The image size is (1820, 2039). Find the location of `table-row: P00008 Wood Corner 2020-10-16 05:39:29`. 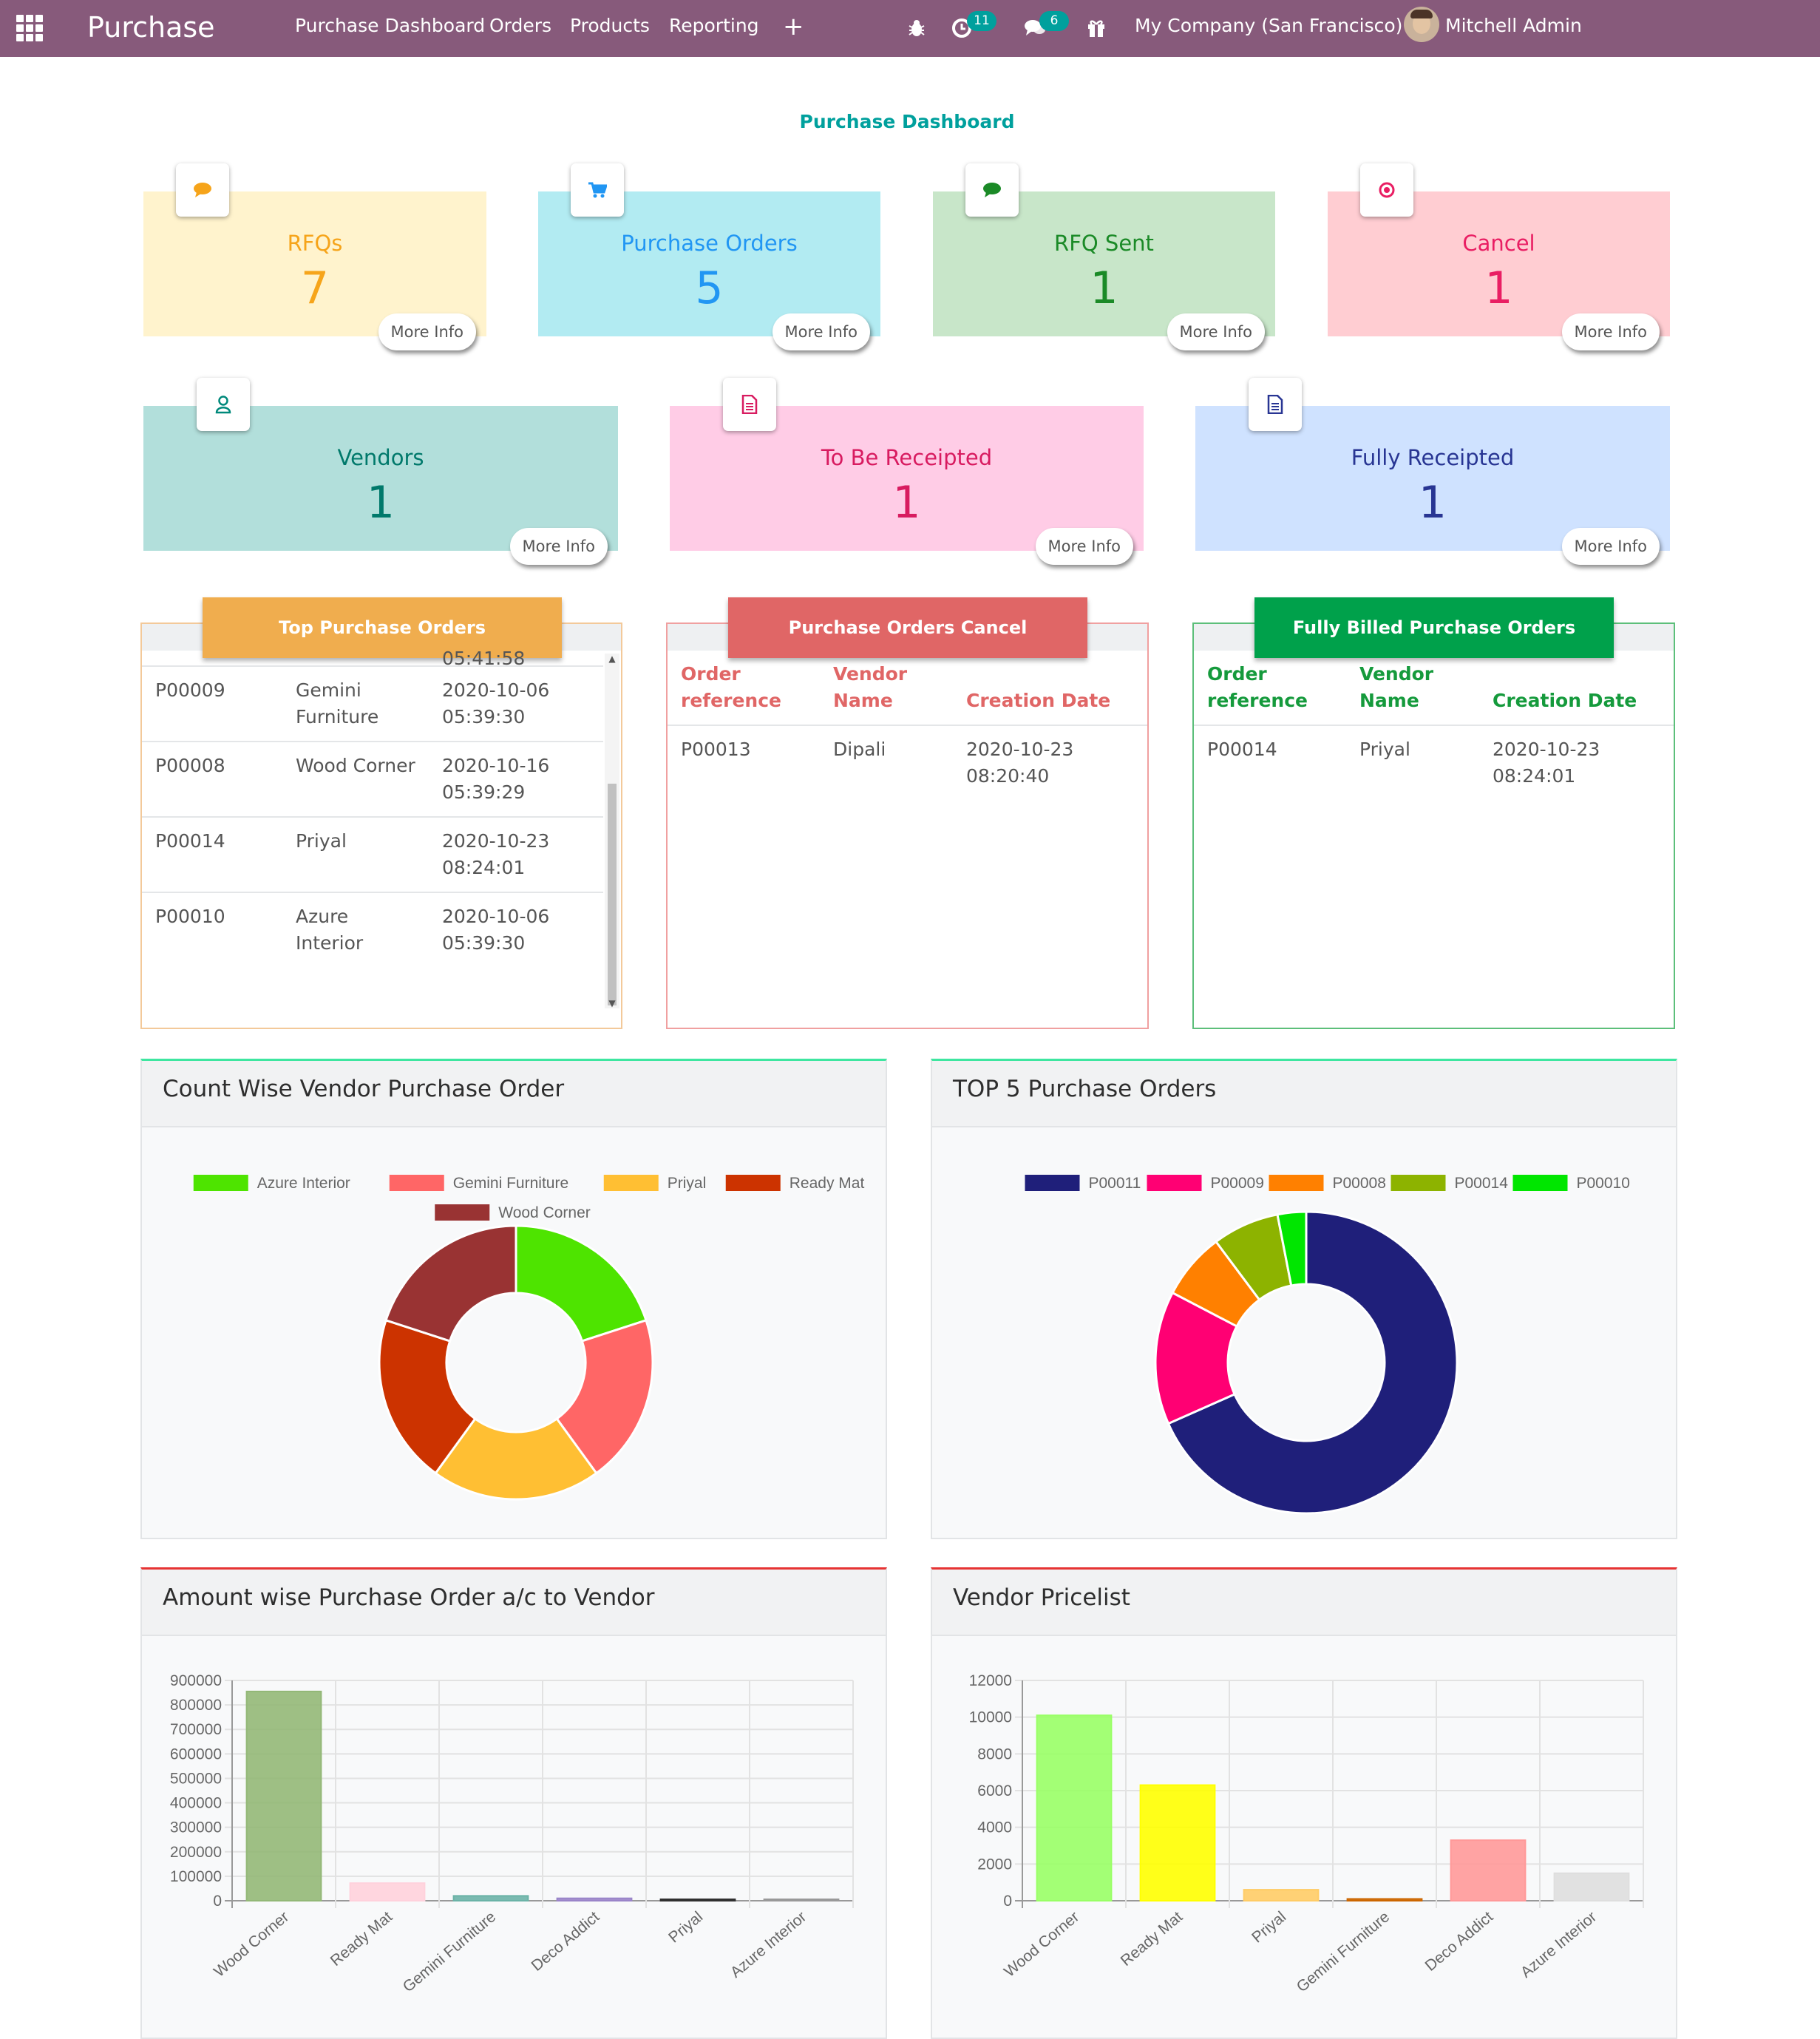

table-row: P00008 Wood Corner 2020-10-16 05:39:29 is located at coordinates (372, 779).